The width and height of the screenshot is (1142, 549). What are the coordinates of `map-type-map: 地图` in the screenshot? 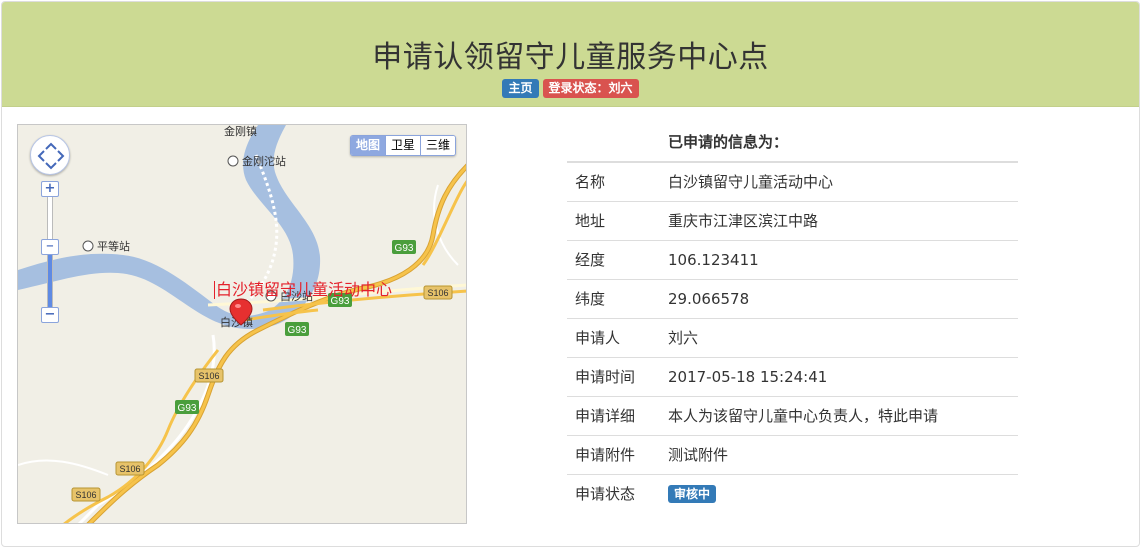 It's located at (367, 145).